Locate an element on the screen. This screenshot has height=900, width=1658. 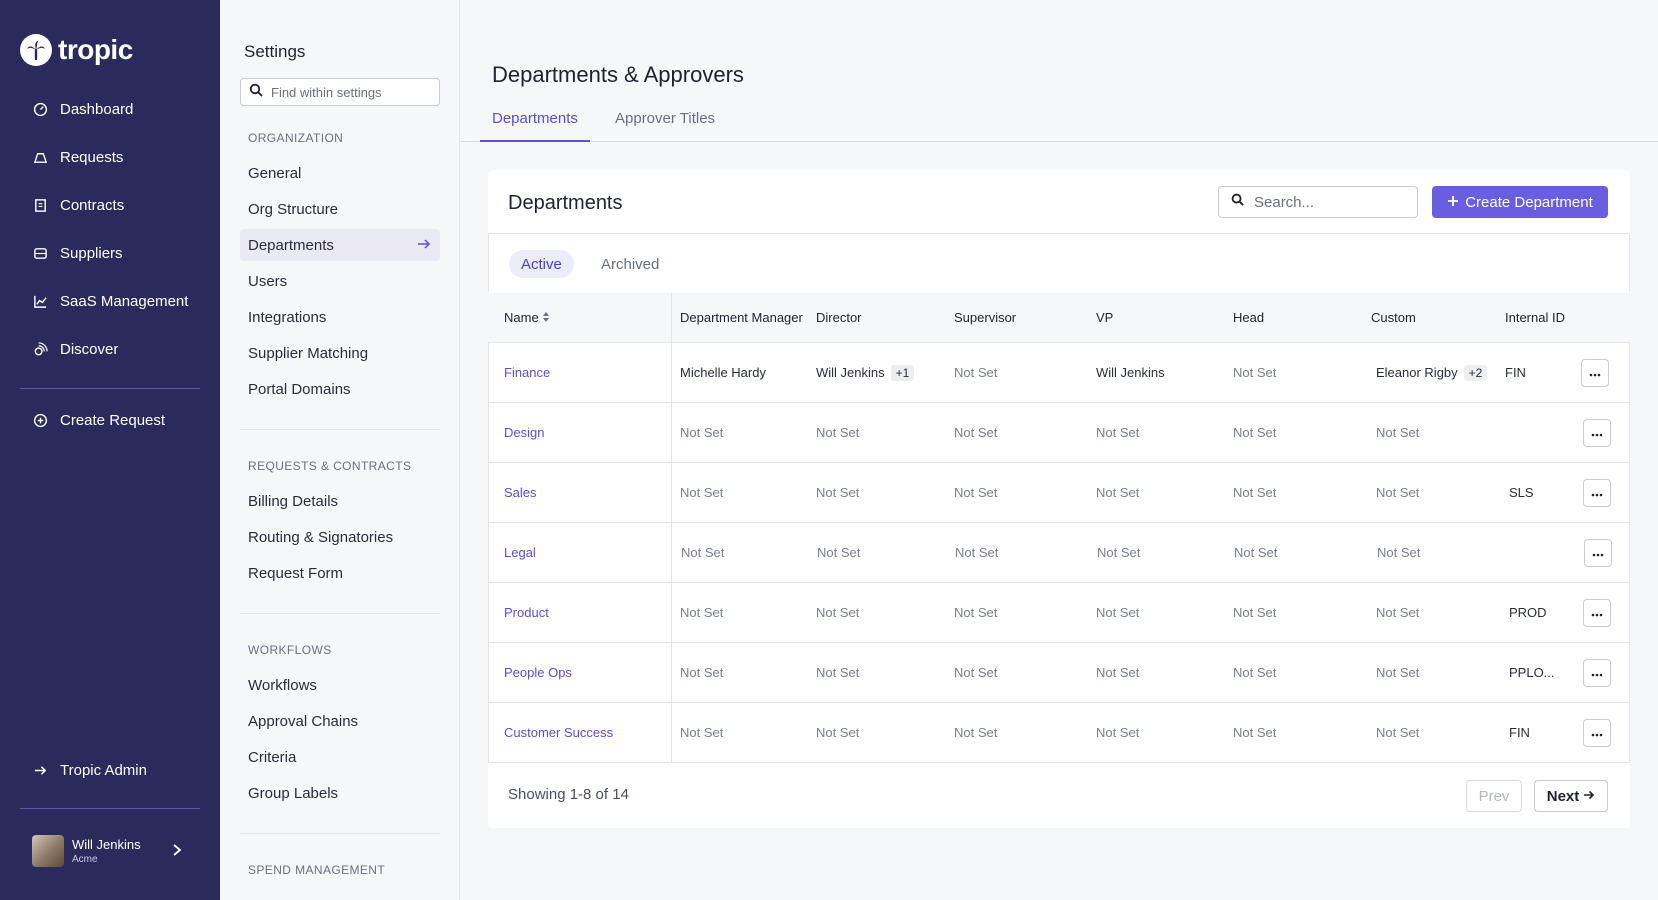
settings-item-integrations: Integrations is located at coordinates (340, 317).